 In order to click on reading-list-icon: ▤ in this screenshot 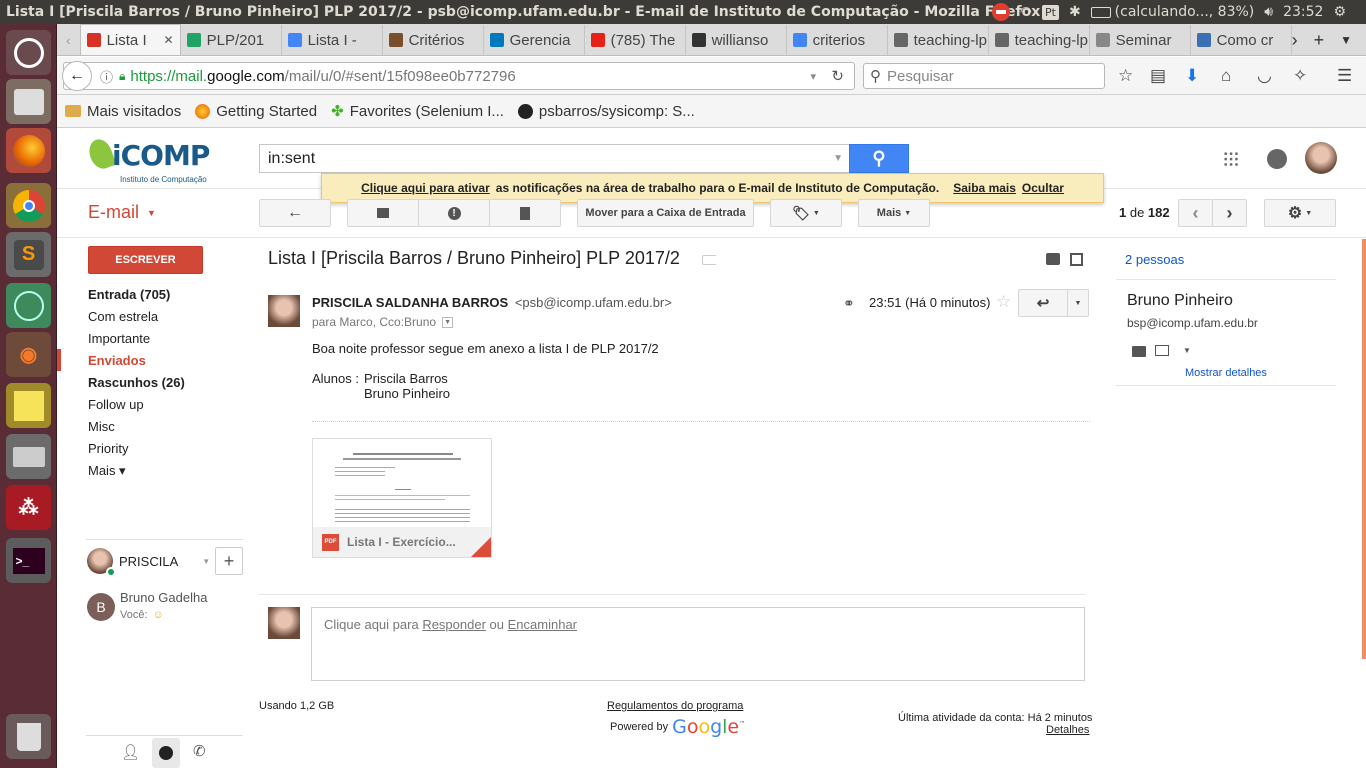, I will do `click(1158, 76)`.